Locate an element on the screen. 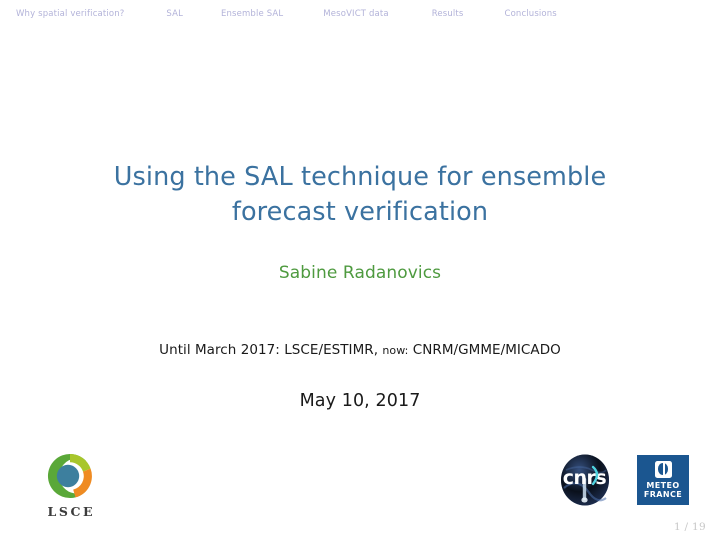 The height and width of the screenshot is (541, 720). meteo-france-logo-text: METEO FRANCE is located at coordinates (663, 490).